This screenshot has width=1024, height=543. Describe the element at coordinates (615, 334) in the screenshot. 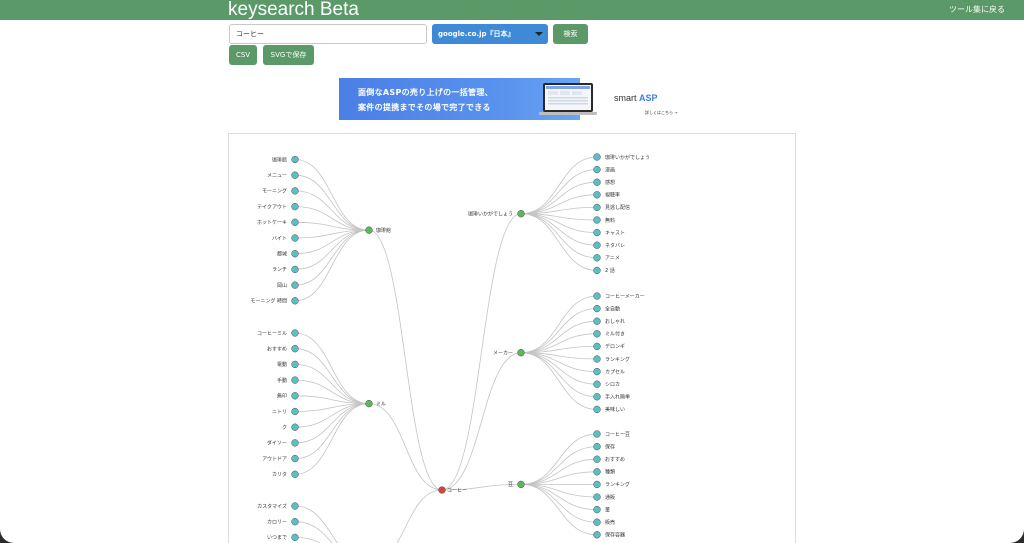

I see `node-label: ミル付き` at that location.